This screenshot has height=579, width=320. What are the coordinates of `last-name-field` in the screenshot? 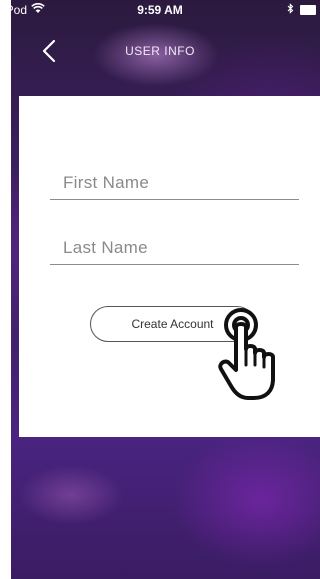 It's located at (174, 248).